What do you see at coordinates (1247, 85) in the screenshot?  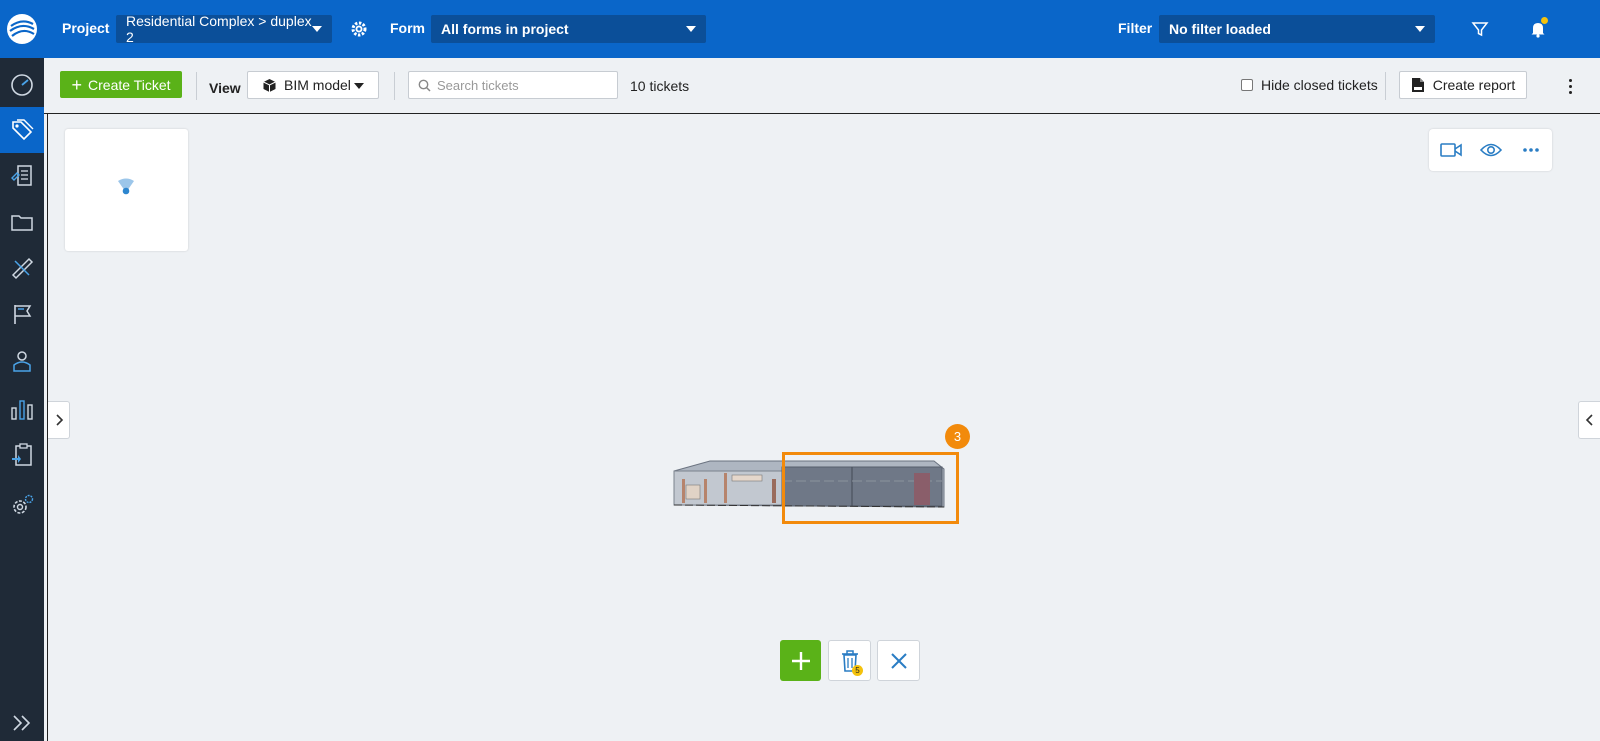 I see `hide-closed-checkbox` at bounding box center [1247, 85].